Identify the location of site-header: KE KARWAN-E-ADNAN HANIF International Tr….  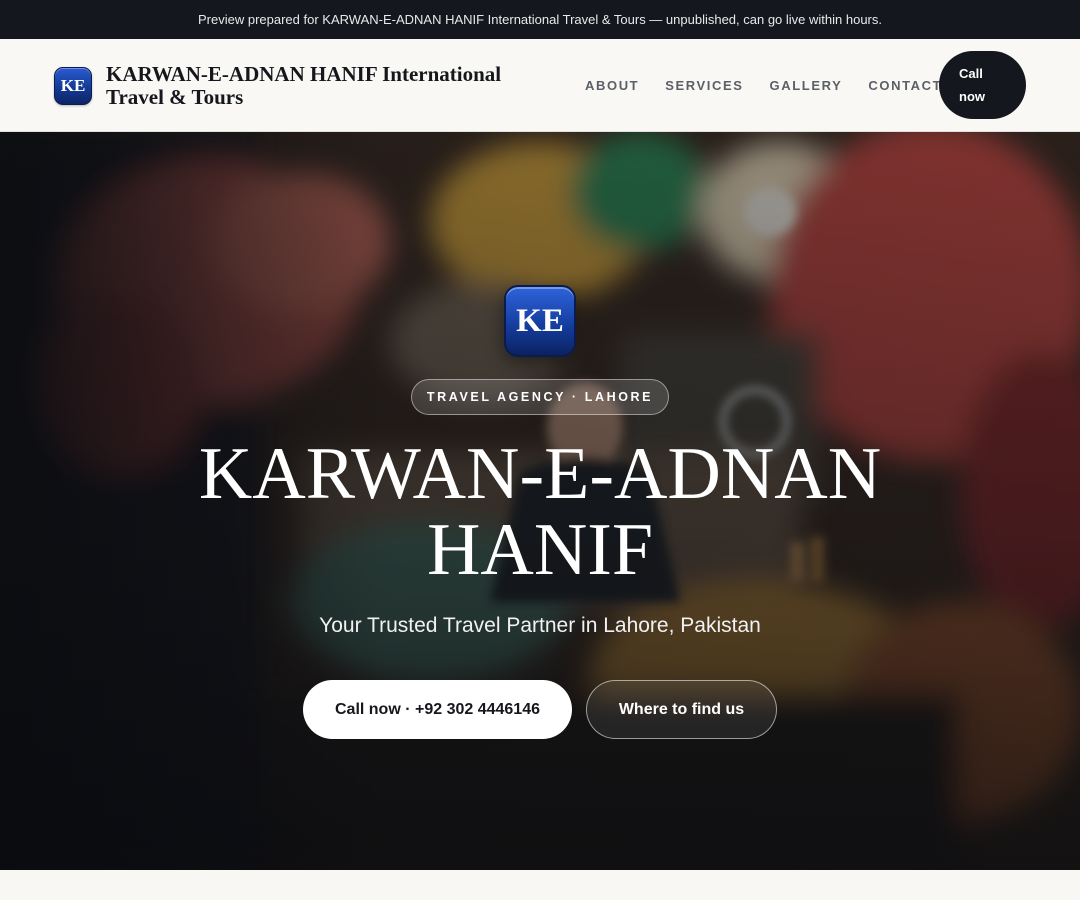
(540, 85).